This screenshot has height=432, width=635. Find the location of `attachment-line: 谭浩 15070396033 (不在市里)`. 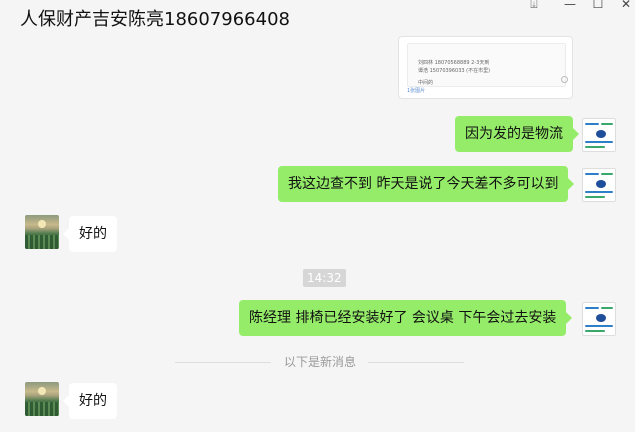

attachment-line: 谭浩 15070396033 (不在市里) is located at coordinates (454, 71).